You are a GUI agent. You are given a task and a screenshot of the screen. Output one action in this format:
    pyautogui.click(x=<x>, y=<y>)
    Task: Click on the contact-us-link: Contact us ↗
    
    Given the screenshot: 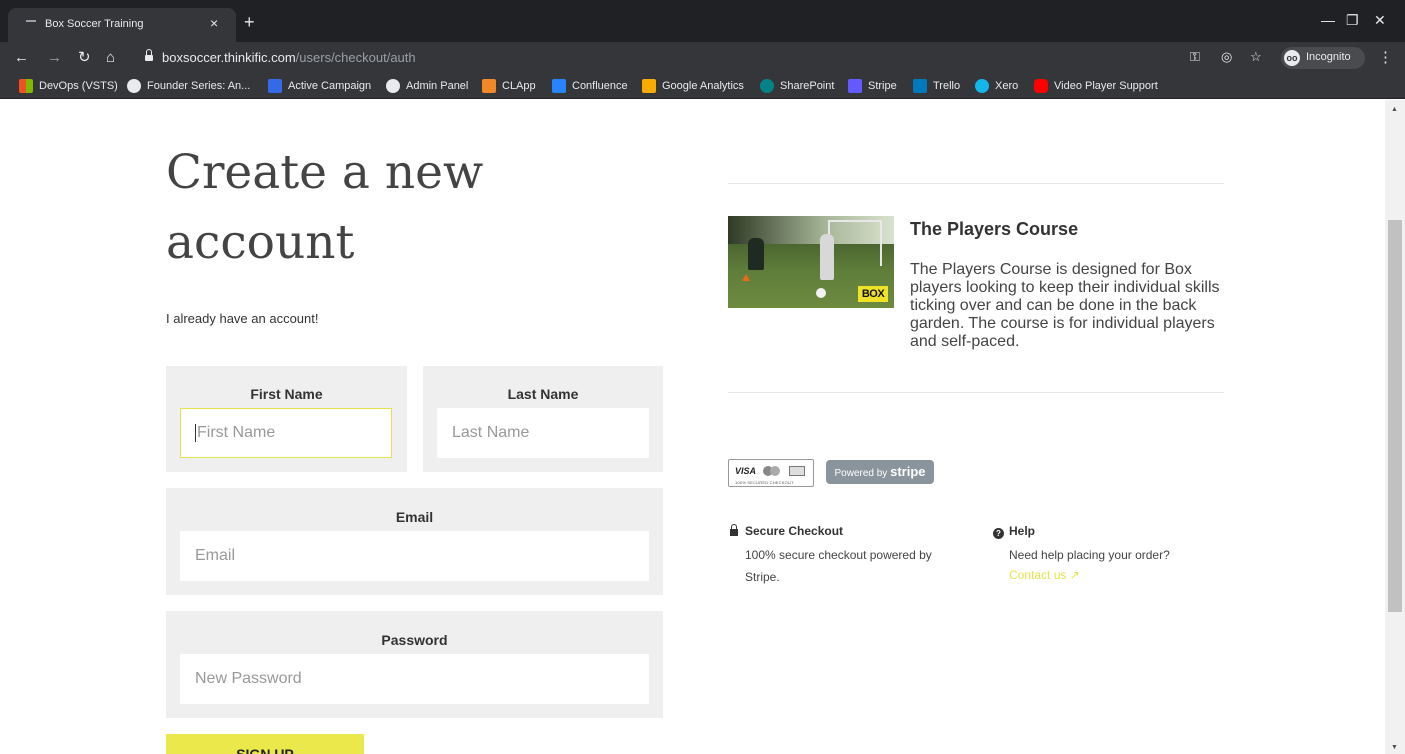 What is the action you would take?
    pyautogui.click(x=1044, y=575)
    